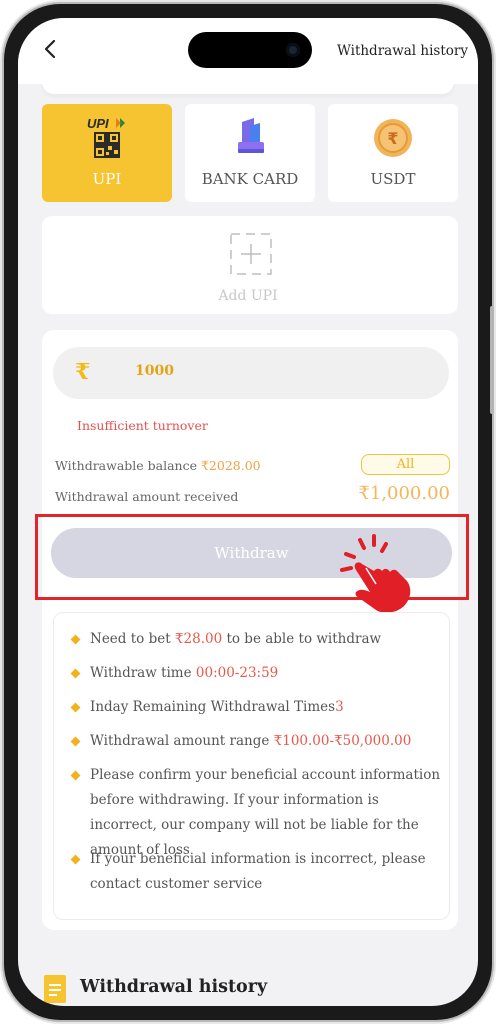  Describe the element at coordinates (257, 707) in the screenshot. I see `rule-item: Inday Remaining Withdrawal Times3` at that location.